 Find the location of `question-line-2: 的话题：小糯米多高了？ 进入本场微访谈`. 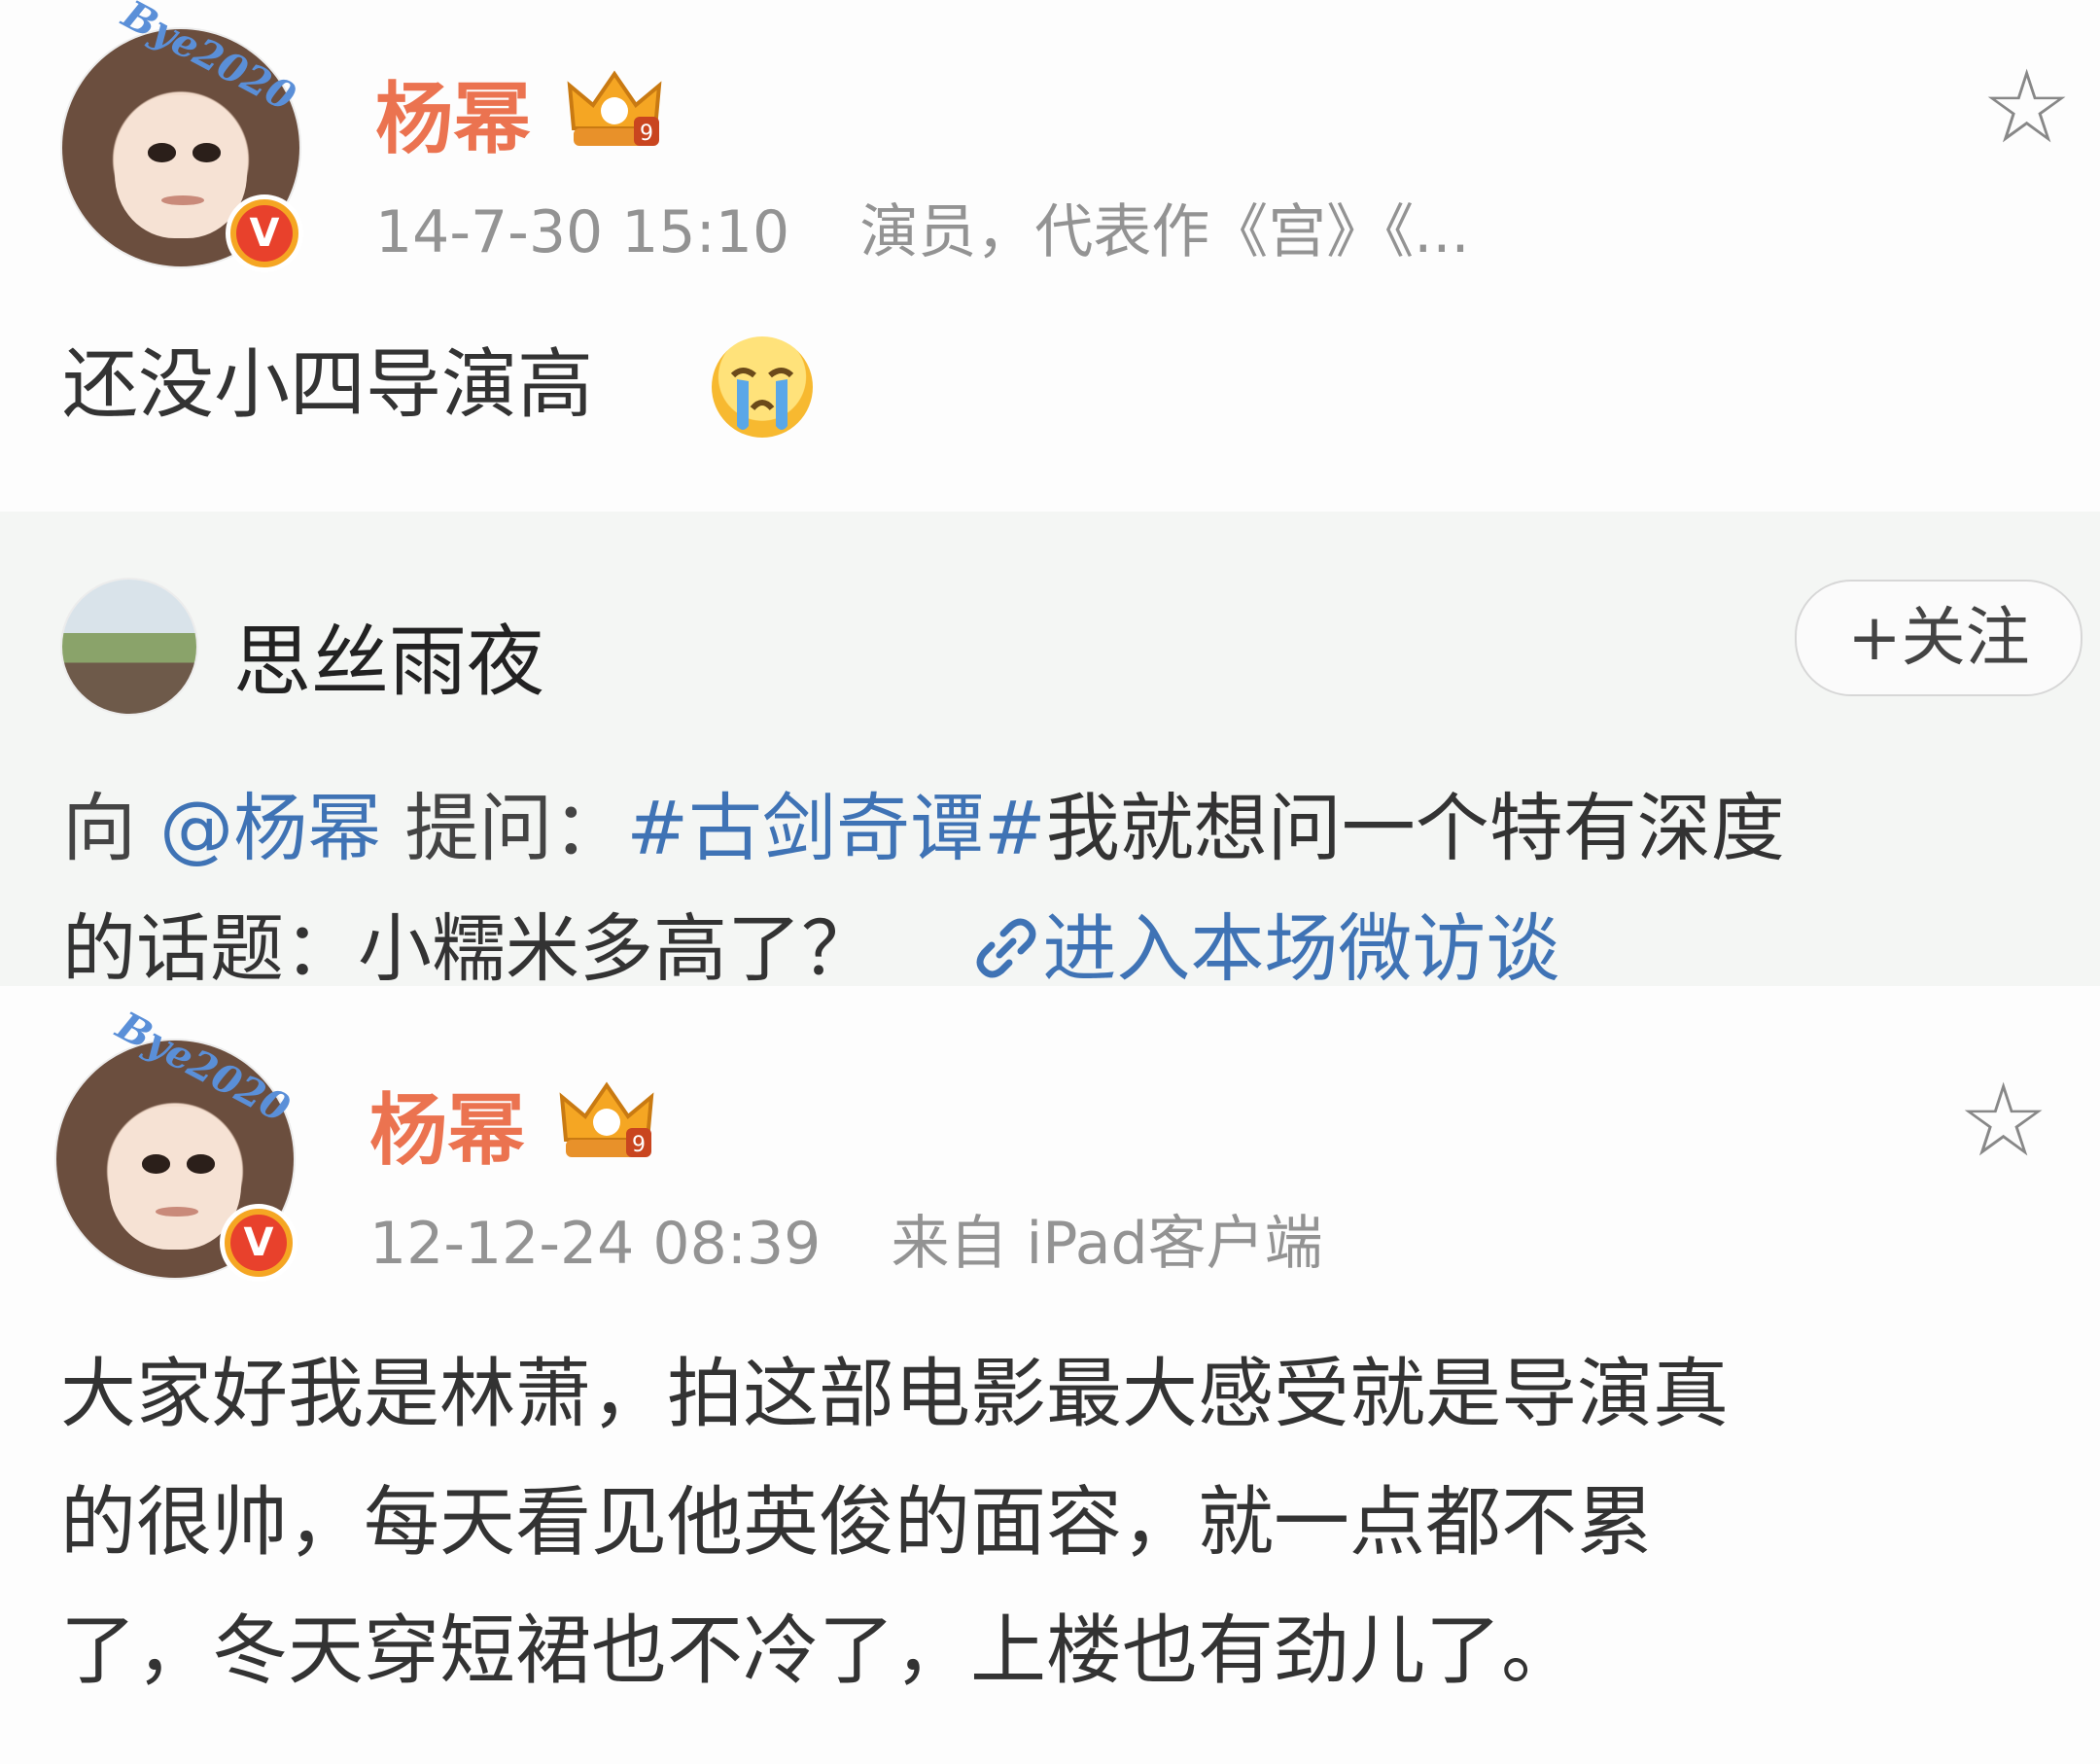

question-line-2: 的话题：小糯米多高了？ 进入本场微访谈 is located at coordinates (923, 949).